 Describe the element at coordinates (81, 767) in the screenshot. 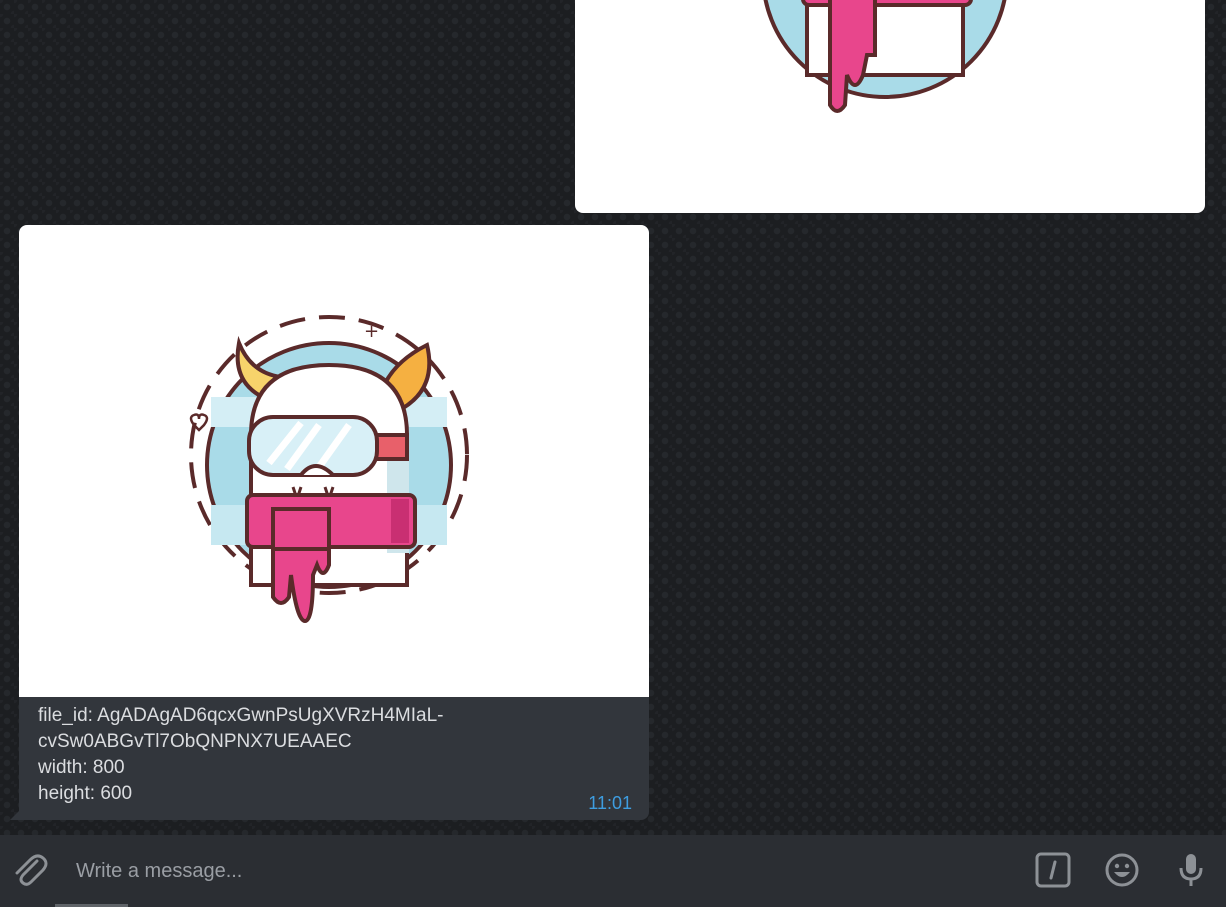

I see `caption-line-width: width: 800` at that location.